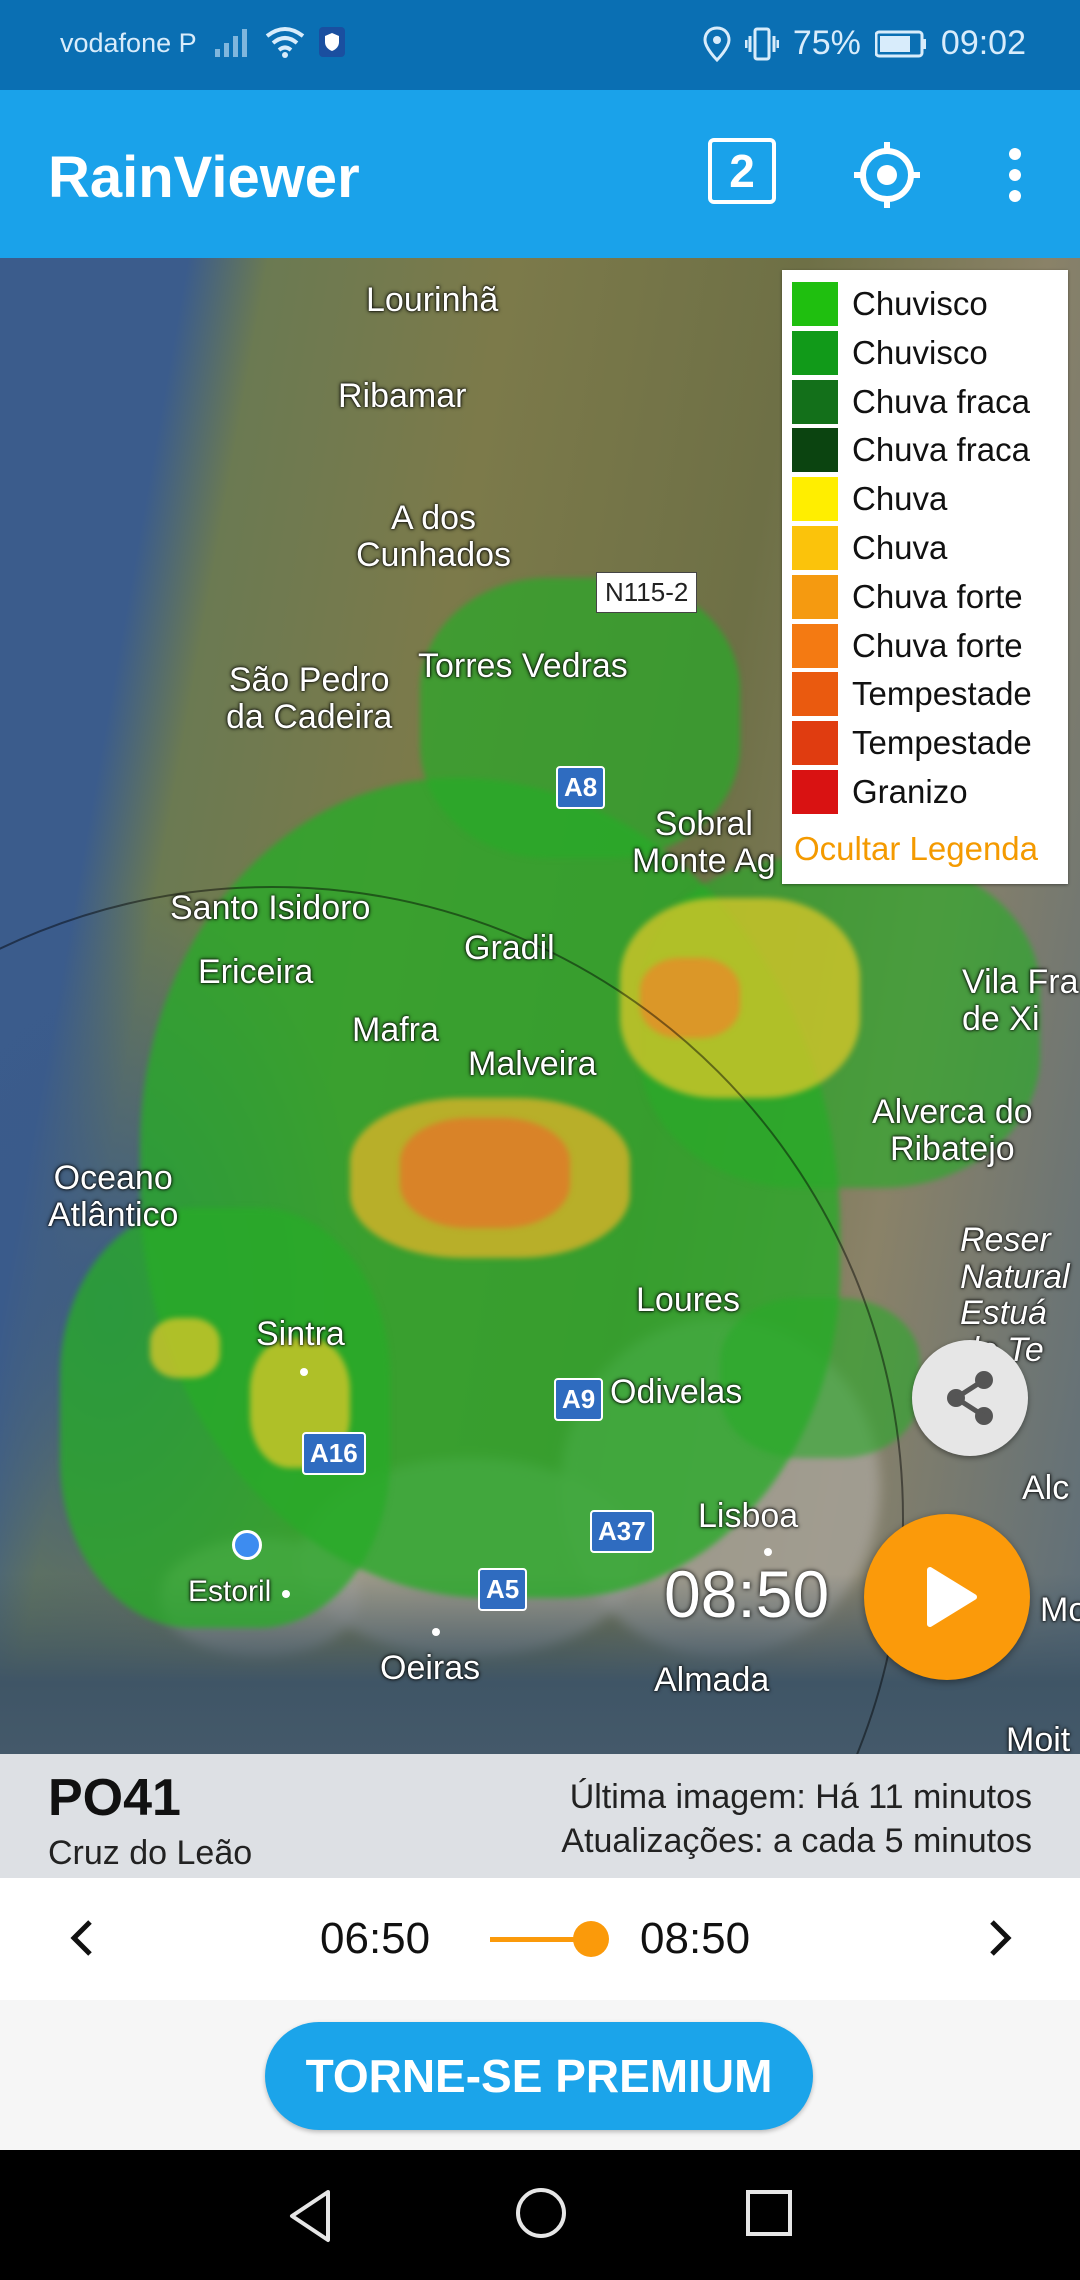  Describe the element at coordinates (747, 1594) in the screenshot. I see `map-time-overlay: 08:50` at that location.